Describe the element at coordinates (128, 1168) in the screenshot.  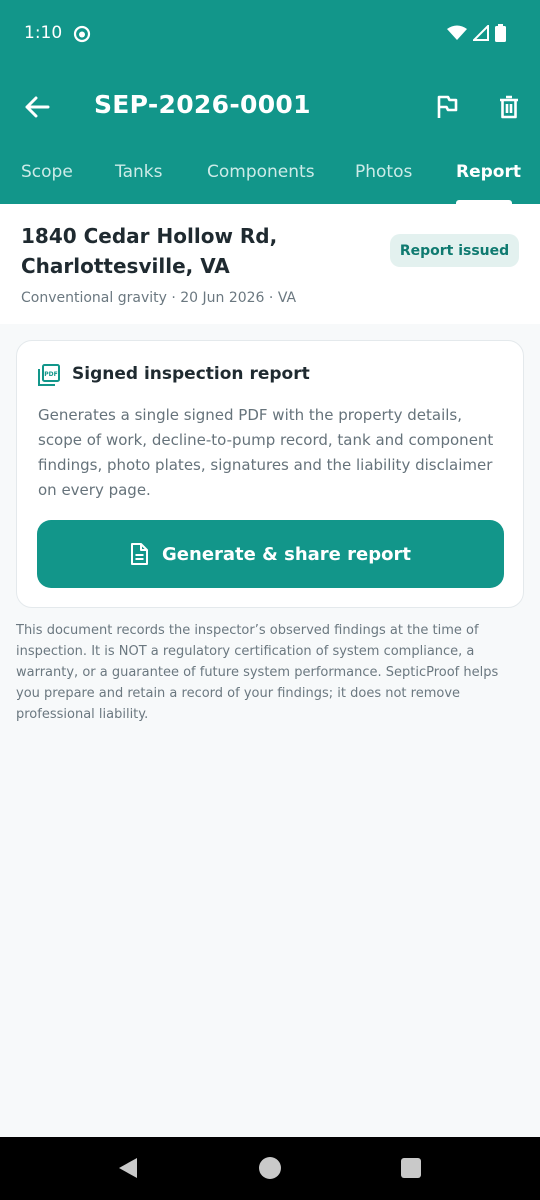
I see `nav-back-icon` at that location.